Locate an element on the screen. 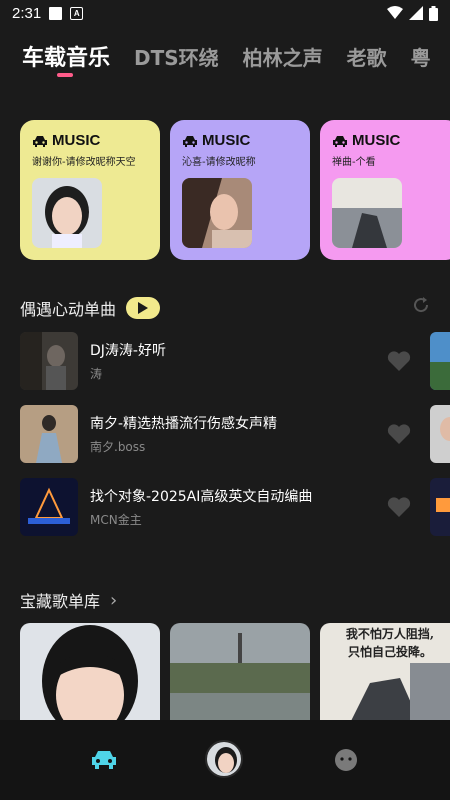 The image size is (450, 800). song-title: DJ涛涛-好听 is located at coordinates (128, 351).